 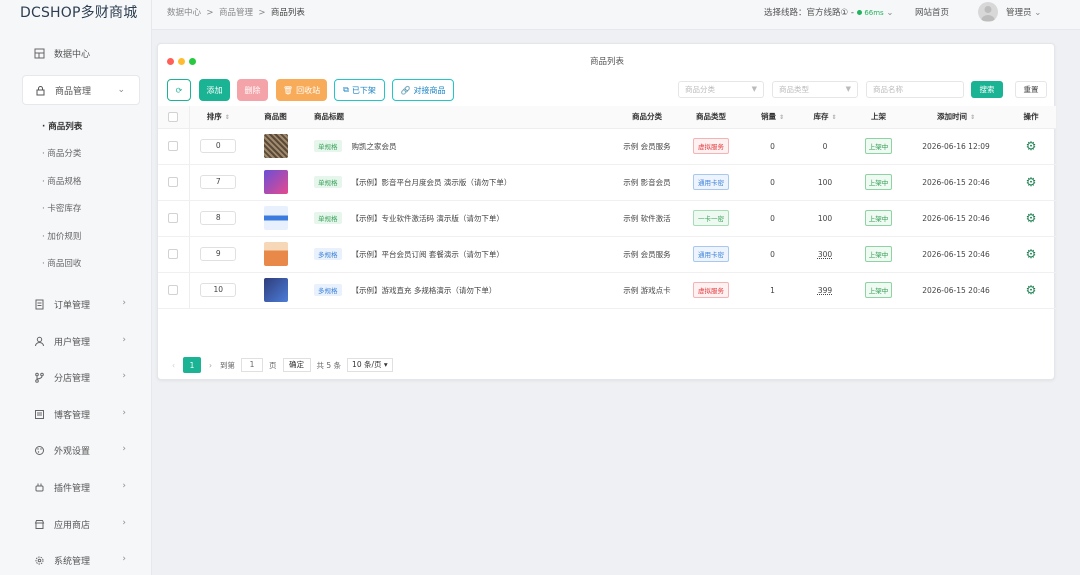 What do you see at coordinates (956, 117) in the screenshot?
I see `header-time: 添加时间 ⇕` at bounding box center [956, 117].